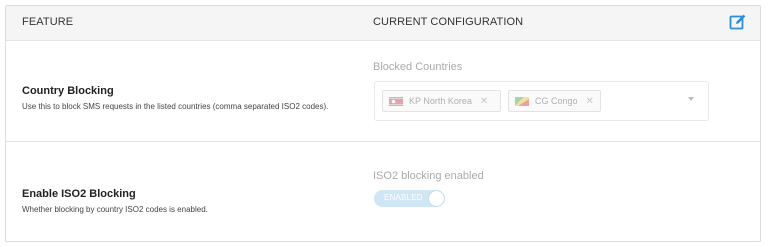 This screenshot has height=247, width=768. What do you see at coordinates (691, 99) in the screenshot?
I see `chevron-down-icon` at bounding box center [691, 99].